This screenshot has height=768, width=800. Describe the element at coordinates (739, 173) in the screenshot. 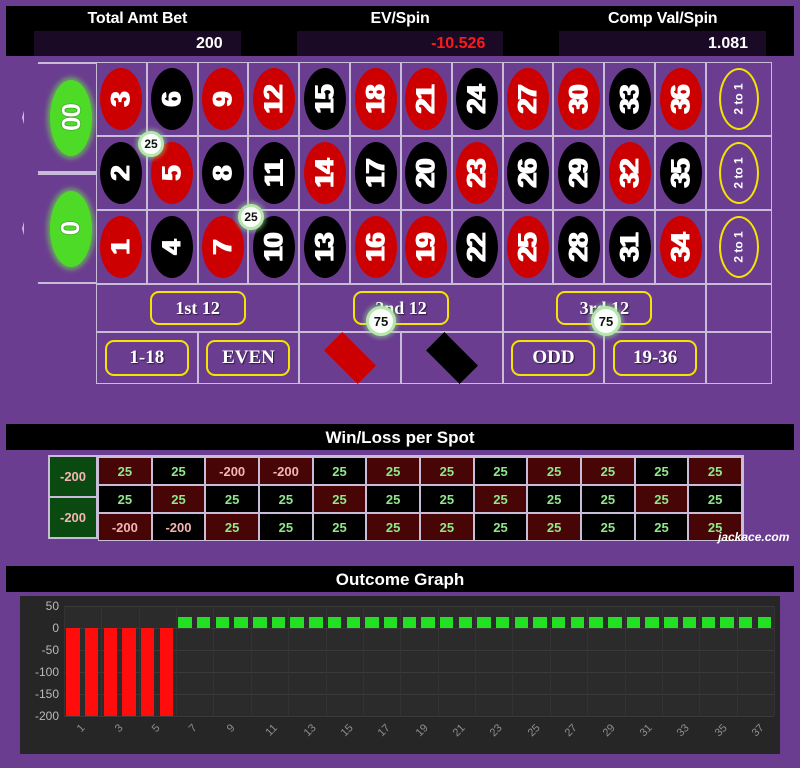

I see `bet-spot-column-2: 2 to 1` at that location.